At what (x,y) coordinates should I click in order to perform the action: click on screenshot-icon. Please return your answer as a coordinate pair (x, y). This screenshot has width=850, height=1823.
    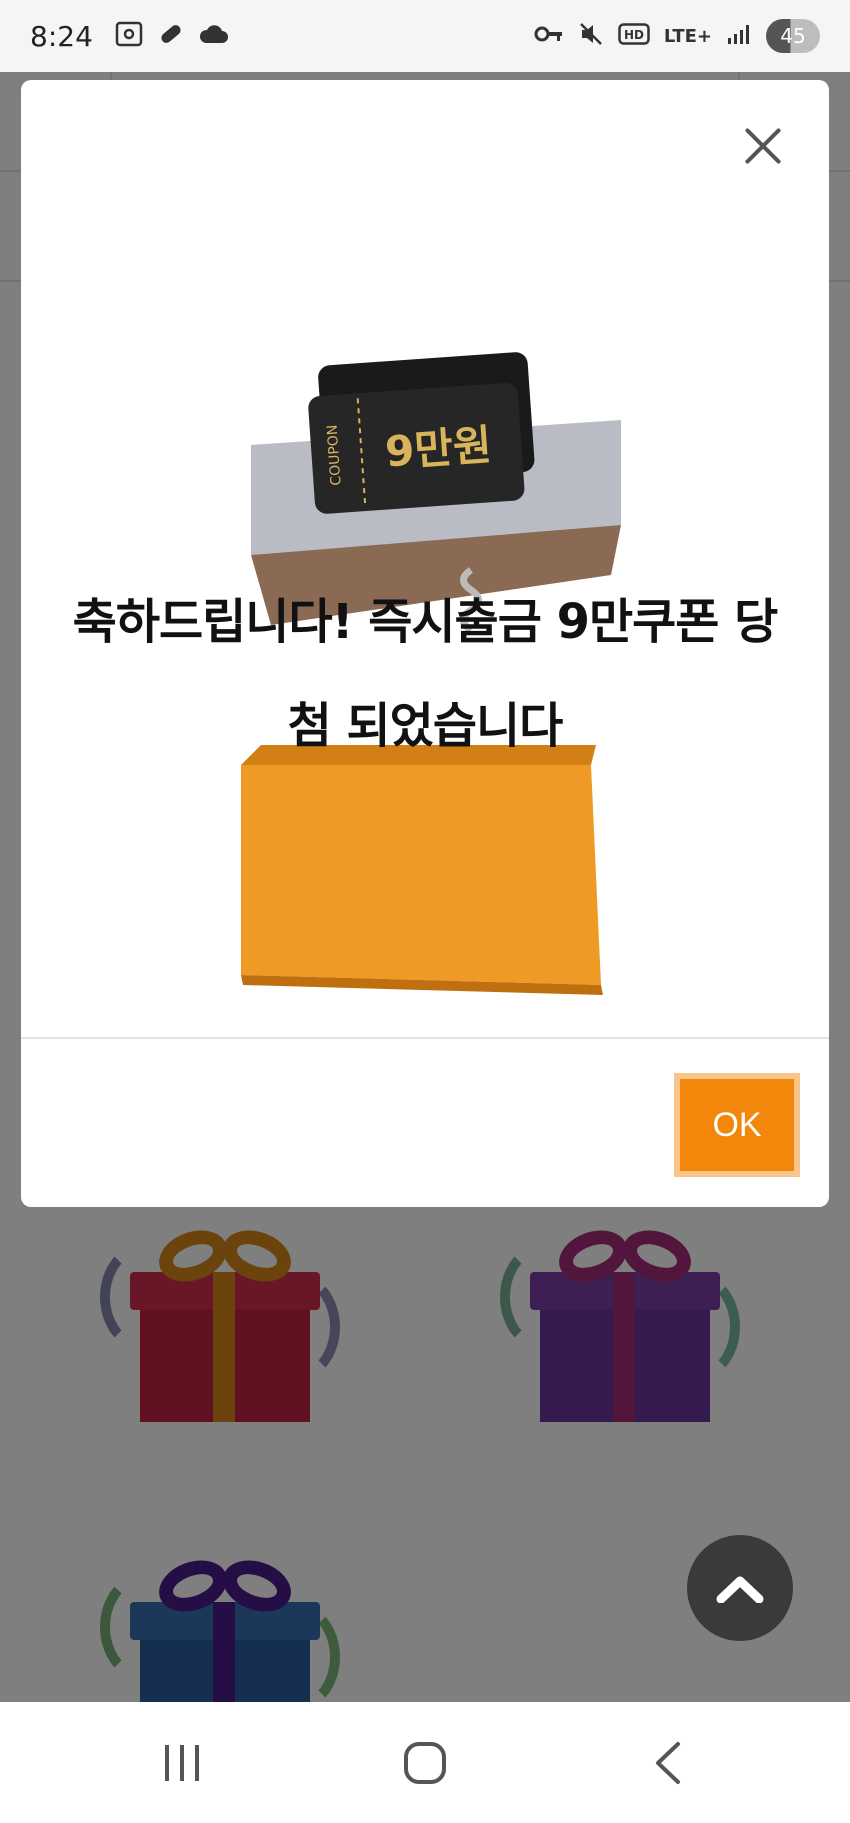
    Looking at the image, I should click on (129, 36).